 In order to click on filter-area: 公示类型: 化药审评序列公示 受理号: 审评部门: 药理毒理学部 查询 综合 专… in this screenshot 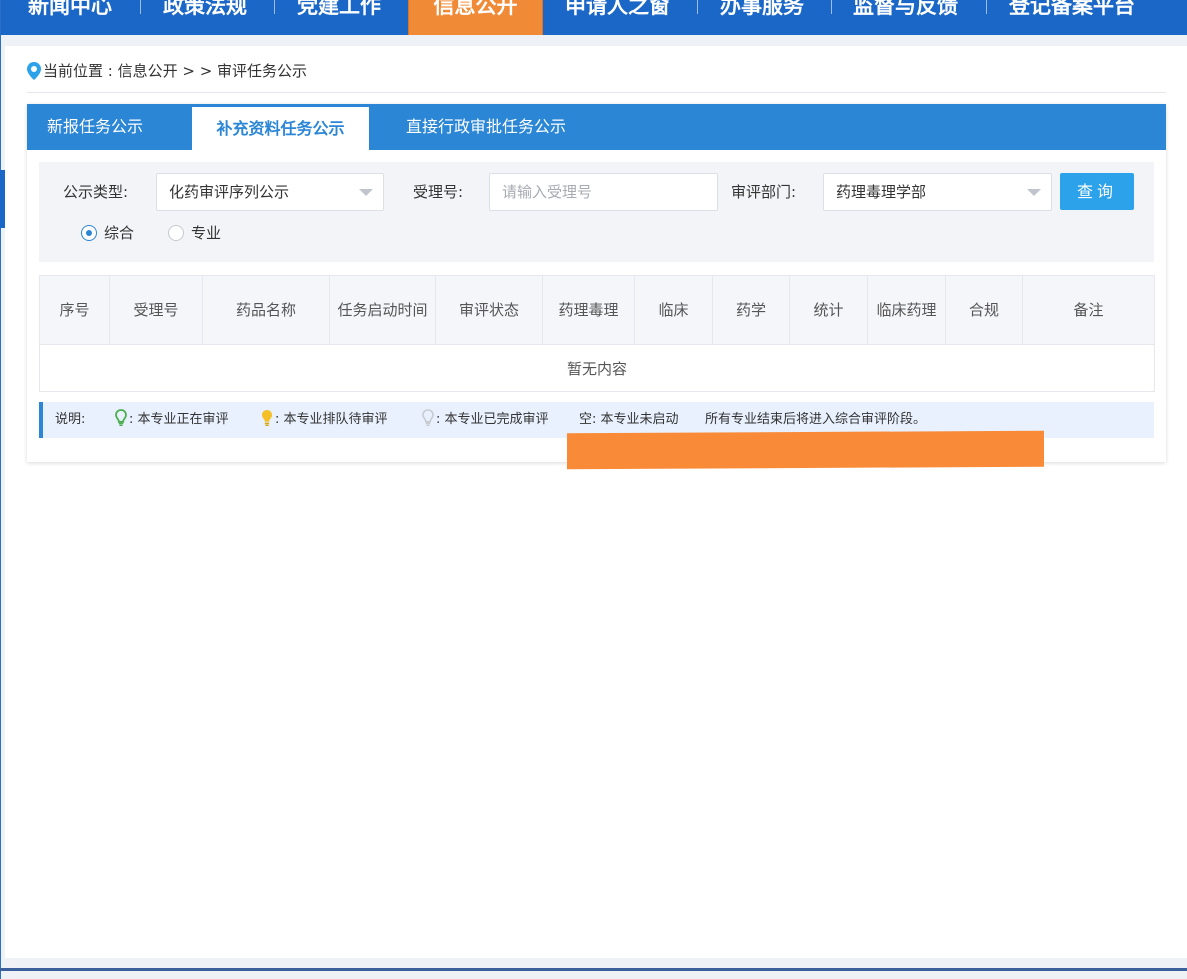, I will do `click(596, 212)`.